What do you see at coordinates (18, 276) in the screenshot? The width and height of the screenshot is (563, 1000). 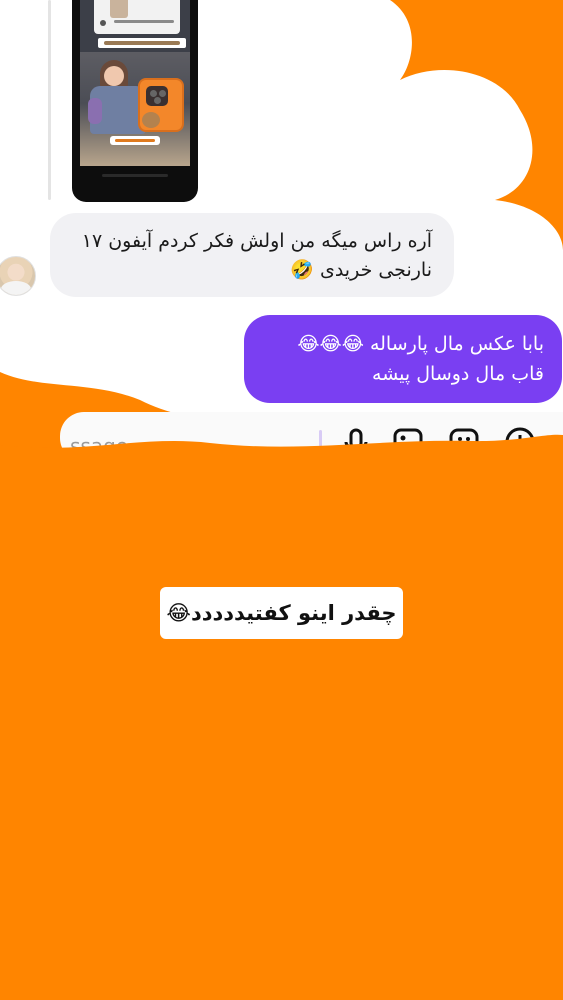 I see `sender-avatar` at bounding box center [18, 276].